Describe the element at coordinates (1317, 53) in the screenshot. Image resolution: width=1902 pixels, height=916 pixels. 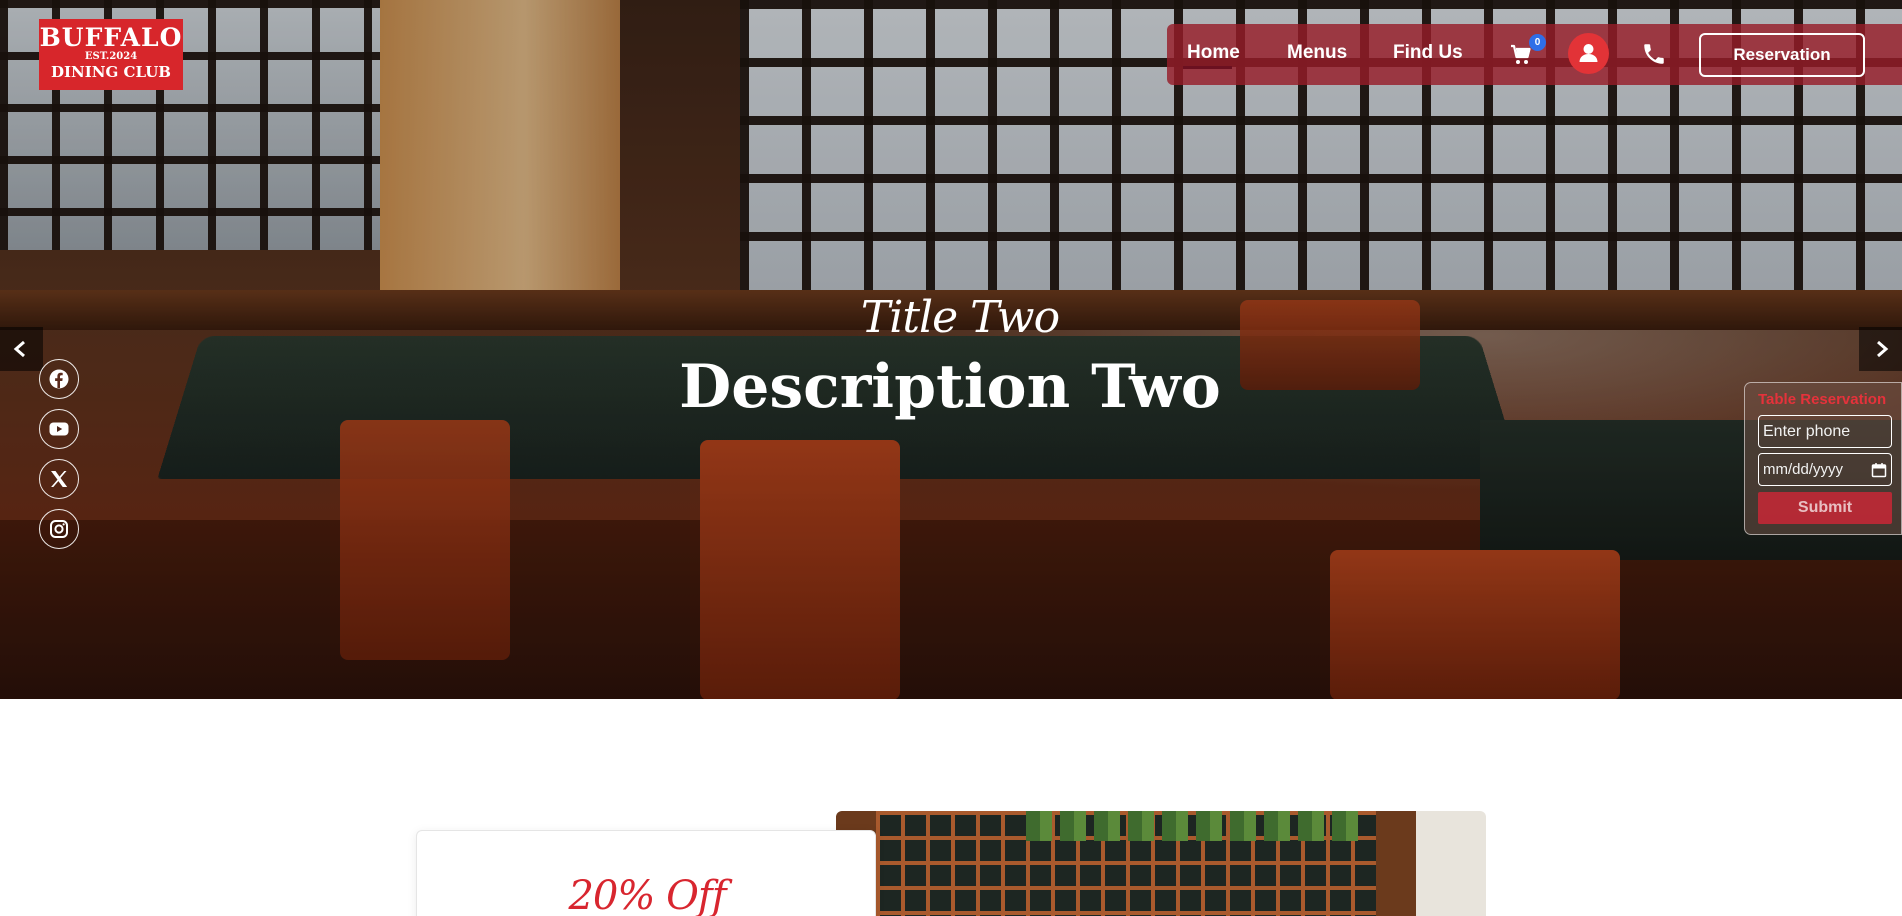
I see `nav-link-menus: Menus` at that location.